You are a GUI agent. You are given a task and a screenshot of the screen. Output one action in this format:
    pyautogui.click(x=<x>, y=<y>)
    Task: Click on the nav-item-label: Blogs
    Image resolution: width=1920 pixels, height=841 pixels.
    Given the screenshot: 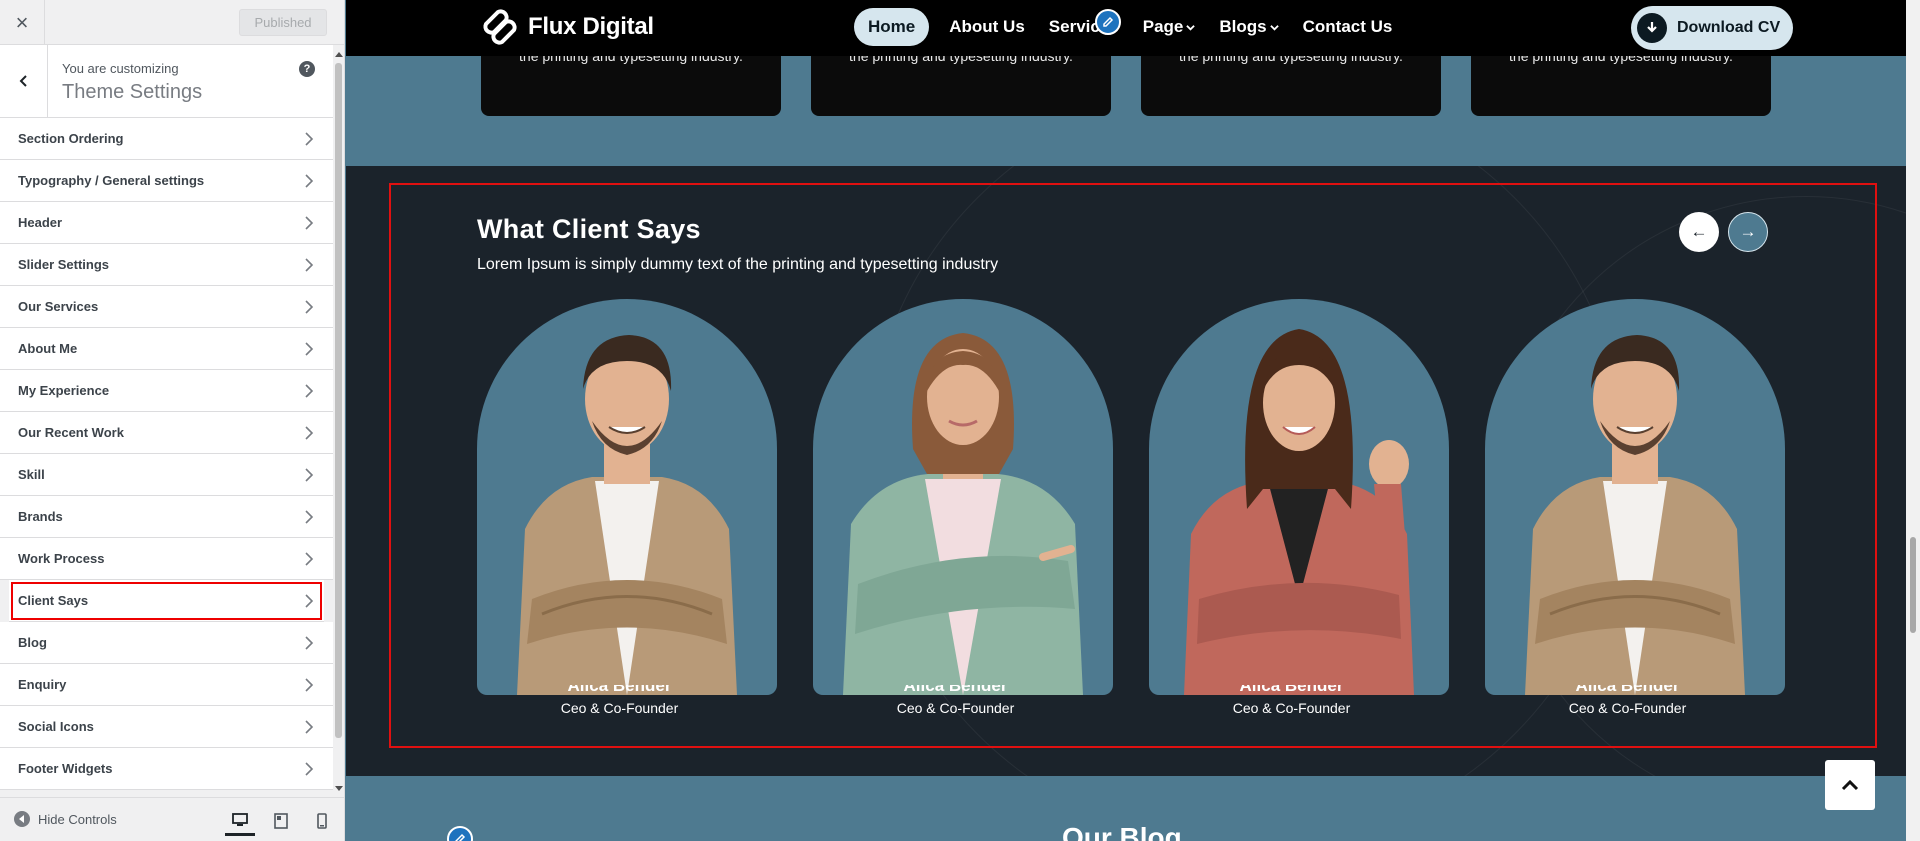 What is the action you would take?
    pyautogui.click(x=1243, y=26)
    